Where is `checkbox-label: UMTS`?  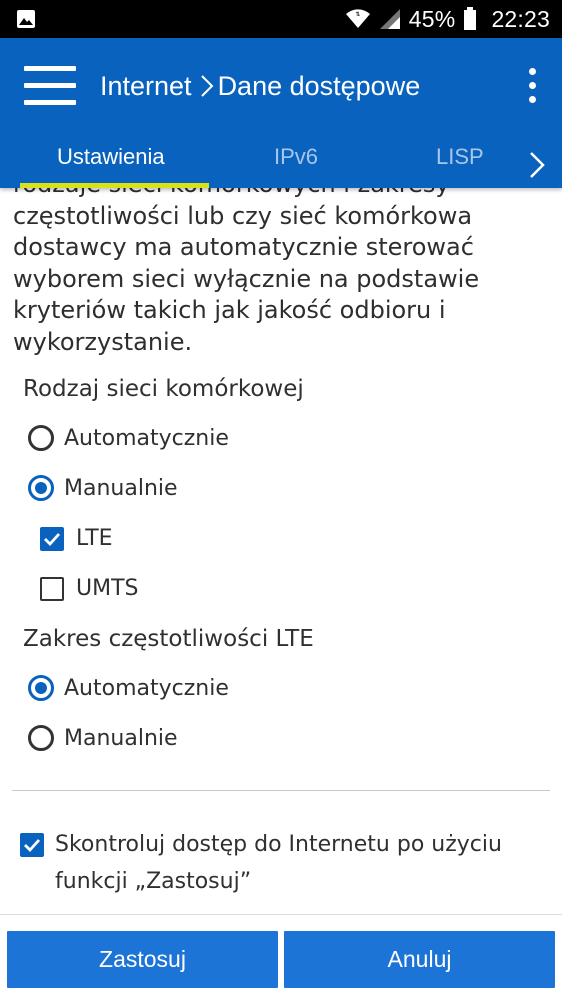 checkbox-label: UMTS is located at coordinates (107, 588).